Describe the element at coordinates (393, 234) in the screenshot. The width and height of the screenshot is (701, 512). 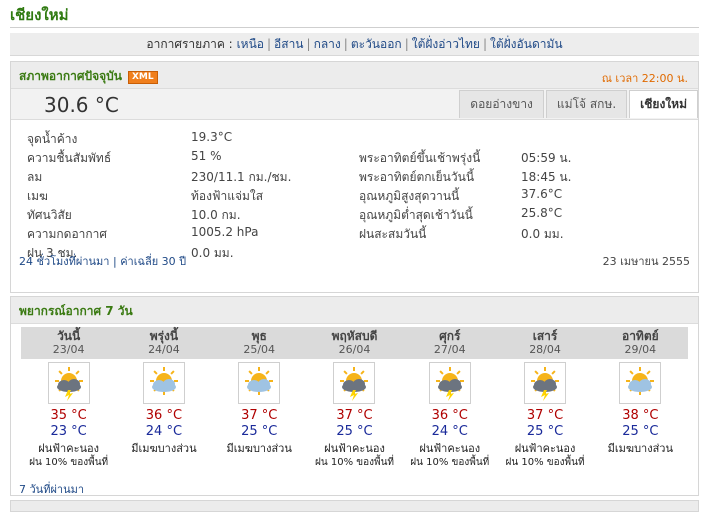
I see `obs-right-label: ฝนสะสมวันนี้` at that location.